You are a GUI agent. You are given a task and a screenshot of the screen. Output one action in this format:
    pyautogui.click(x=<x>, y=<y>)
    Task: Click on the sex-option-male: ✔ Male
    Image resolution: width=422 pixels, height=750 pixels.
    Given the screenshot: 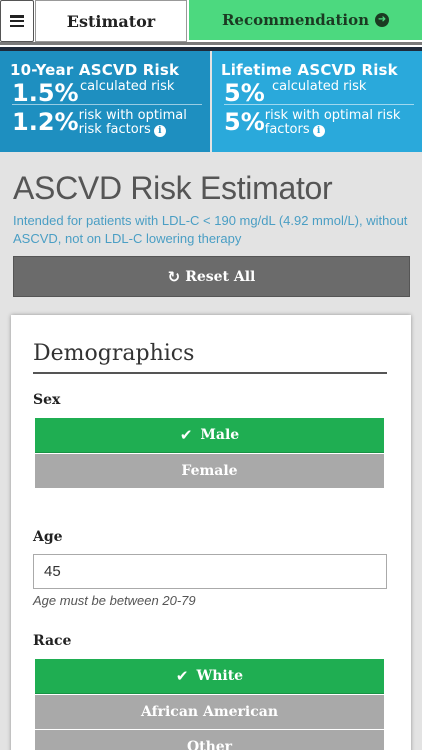 What is the action you would take?
    pyautogui.click(x=209, y=435)
    